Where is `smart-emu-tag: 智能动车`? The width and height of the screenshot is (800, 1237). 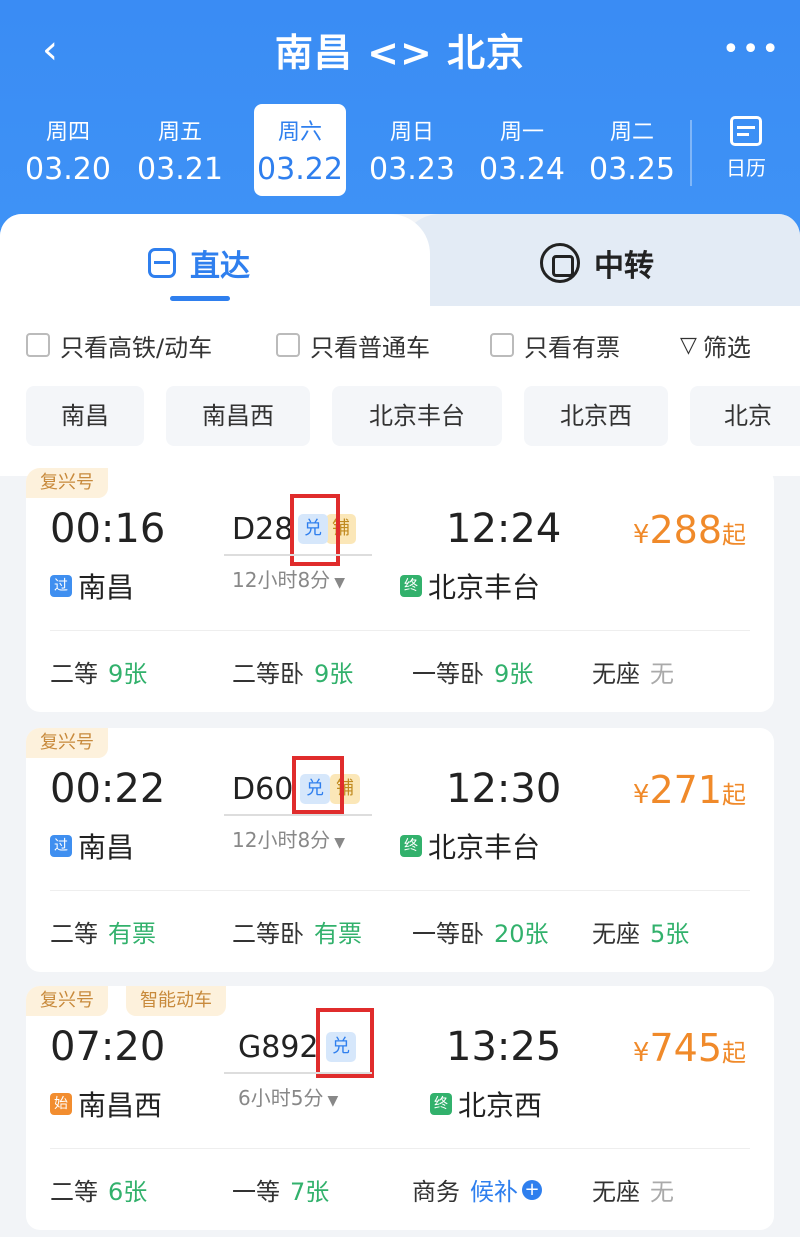
smart-emu-tag: 智能动车 is located at coordinates (176, 1001).